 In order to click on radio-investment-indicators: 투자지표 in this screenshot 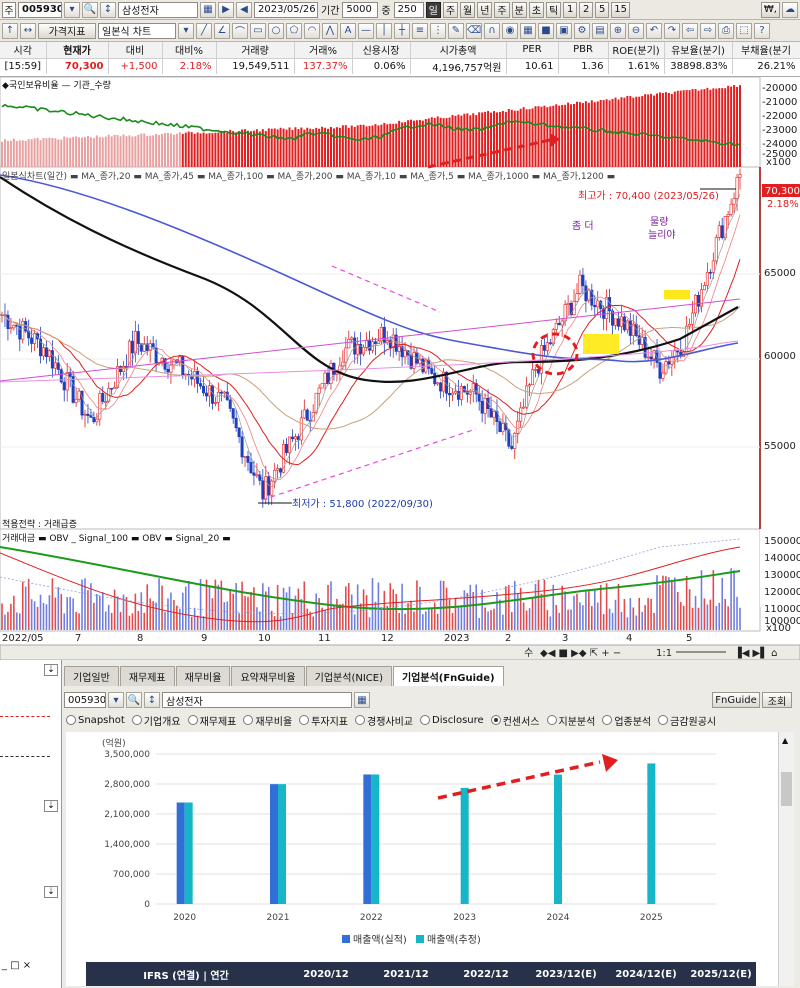, I will do `click(323, 720)`.